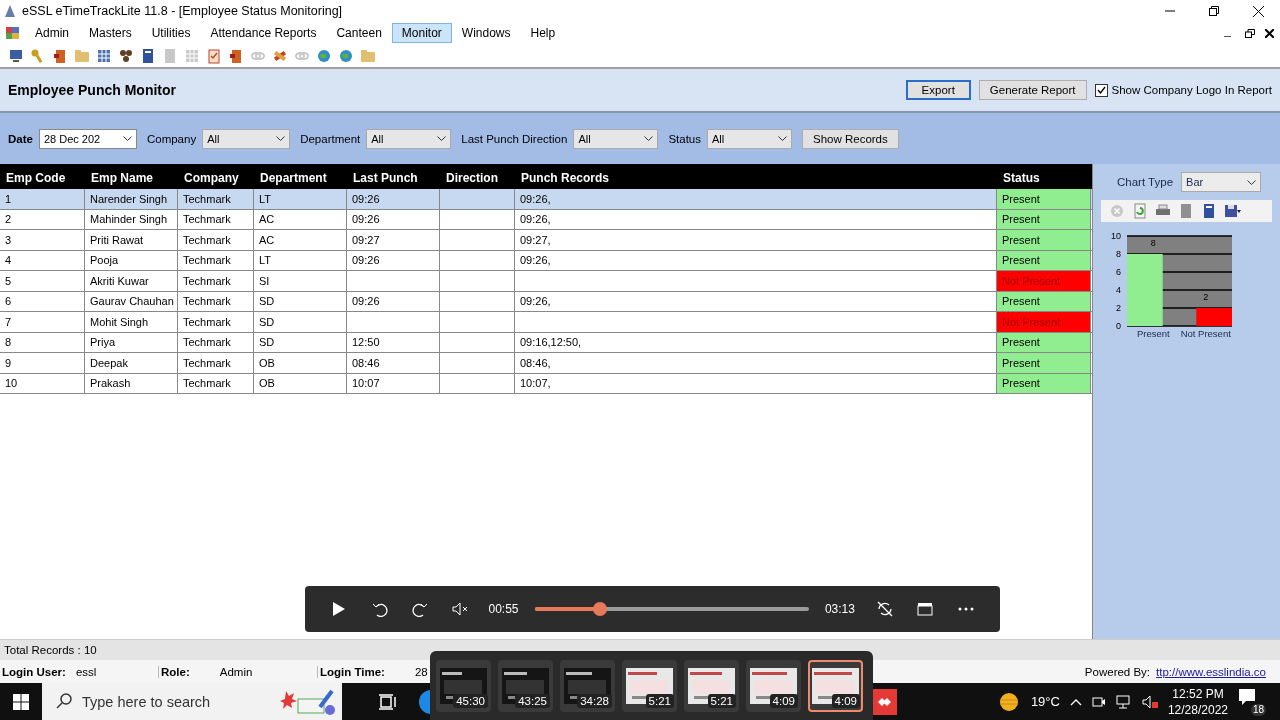 The height and width of the screenshot is (720, 1280). I want to click on table-cell: 09:27, so click(393, 240).